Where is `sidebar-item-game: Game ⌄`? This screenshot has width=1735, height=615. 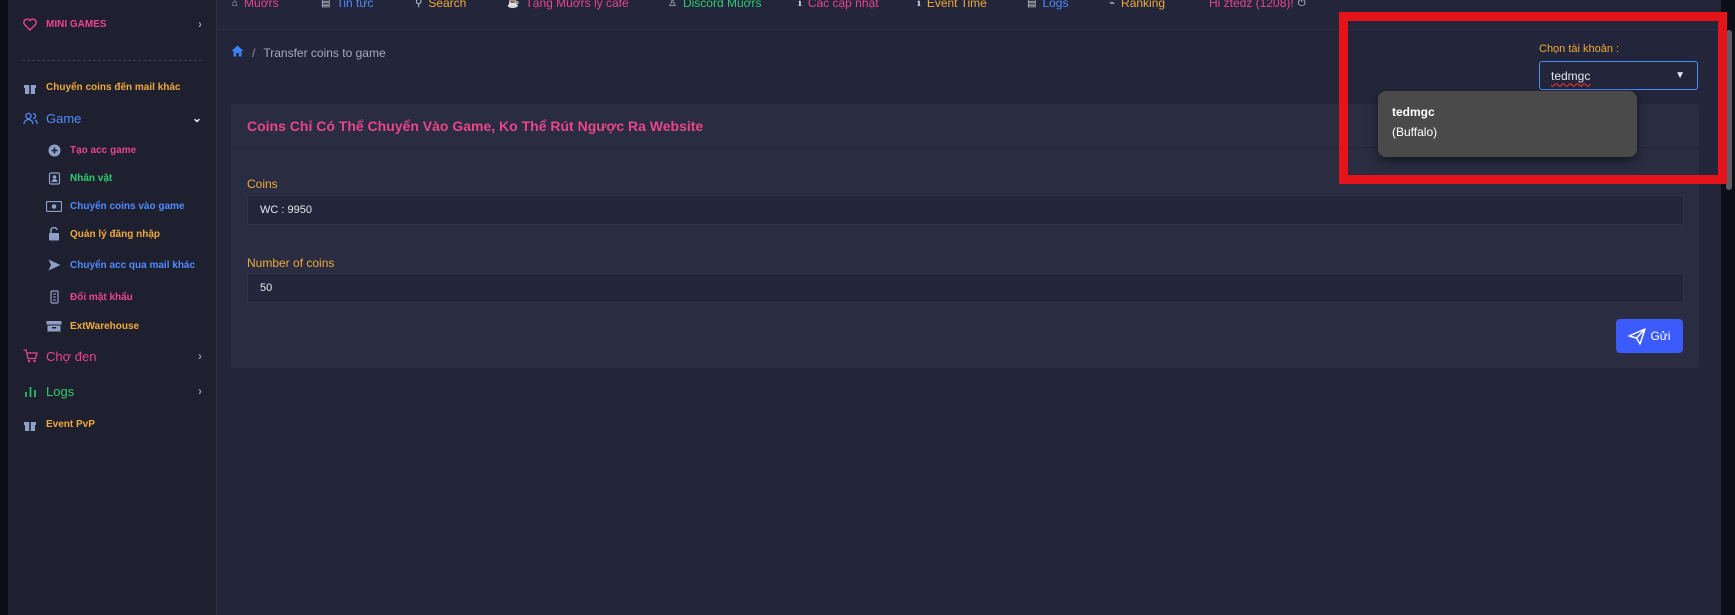 sidebar-item-game: Game ⌄ is located at coordinates (112, 118).